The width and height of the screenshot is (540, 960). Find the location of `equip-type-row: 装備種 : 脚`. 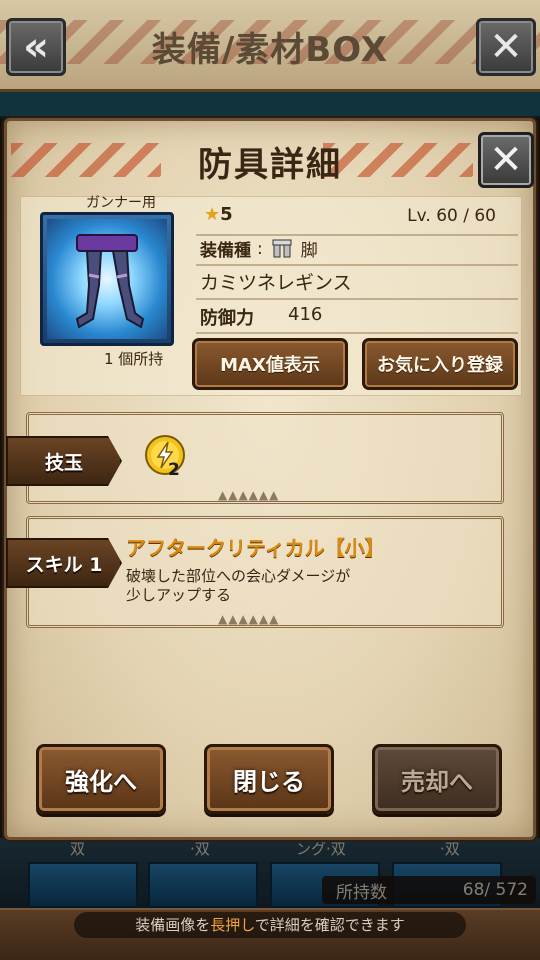

equip-type-row: 装備種 : 脚 is located at coordinates (259, 249).